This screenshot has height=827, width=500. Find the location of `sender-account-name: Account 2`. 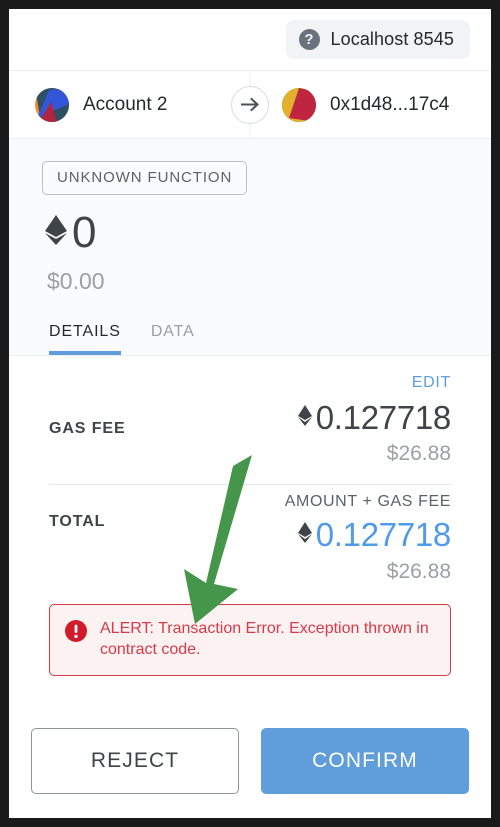

sender-account-name: Account 2 is located at coordinates (125, 104).